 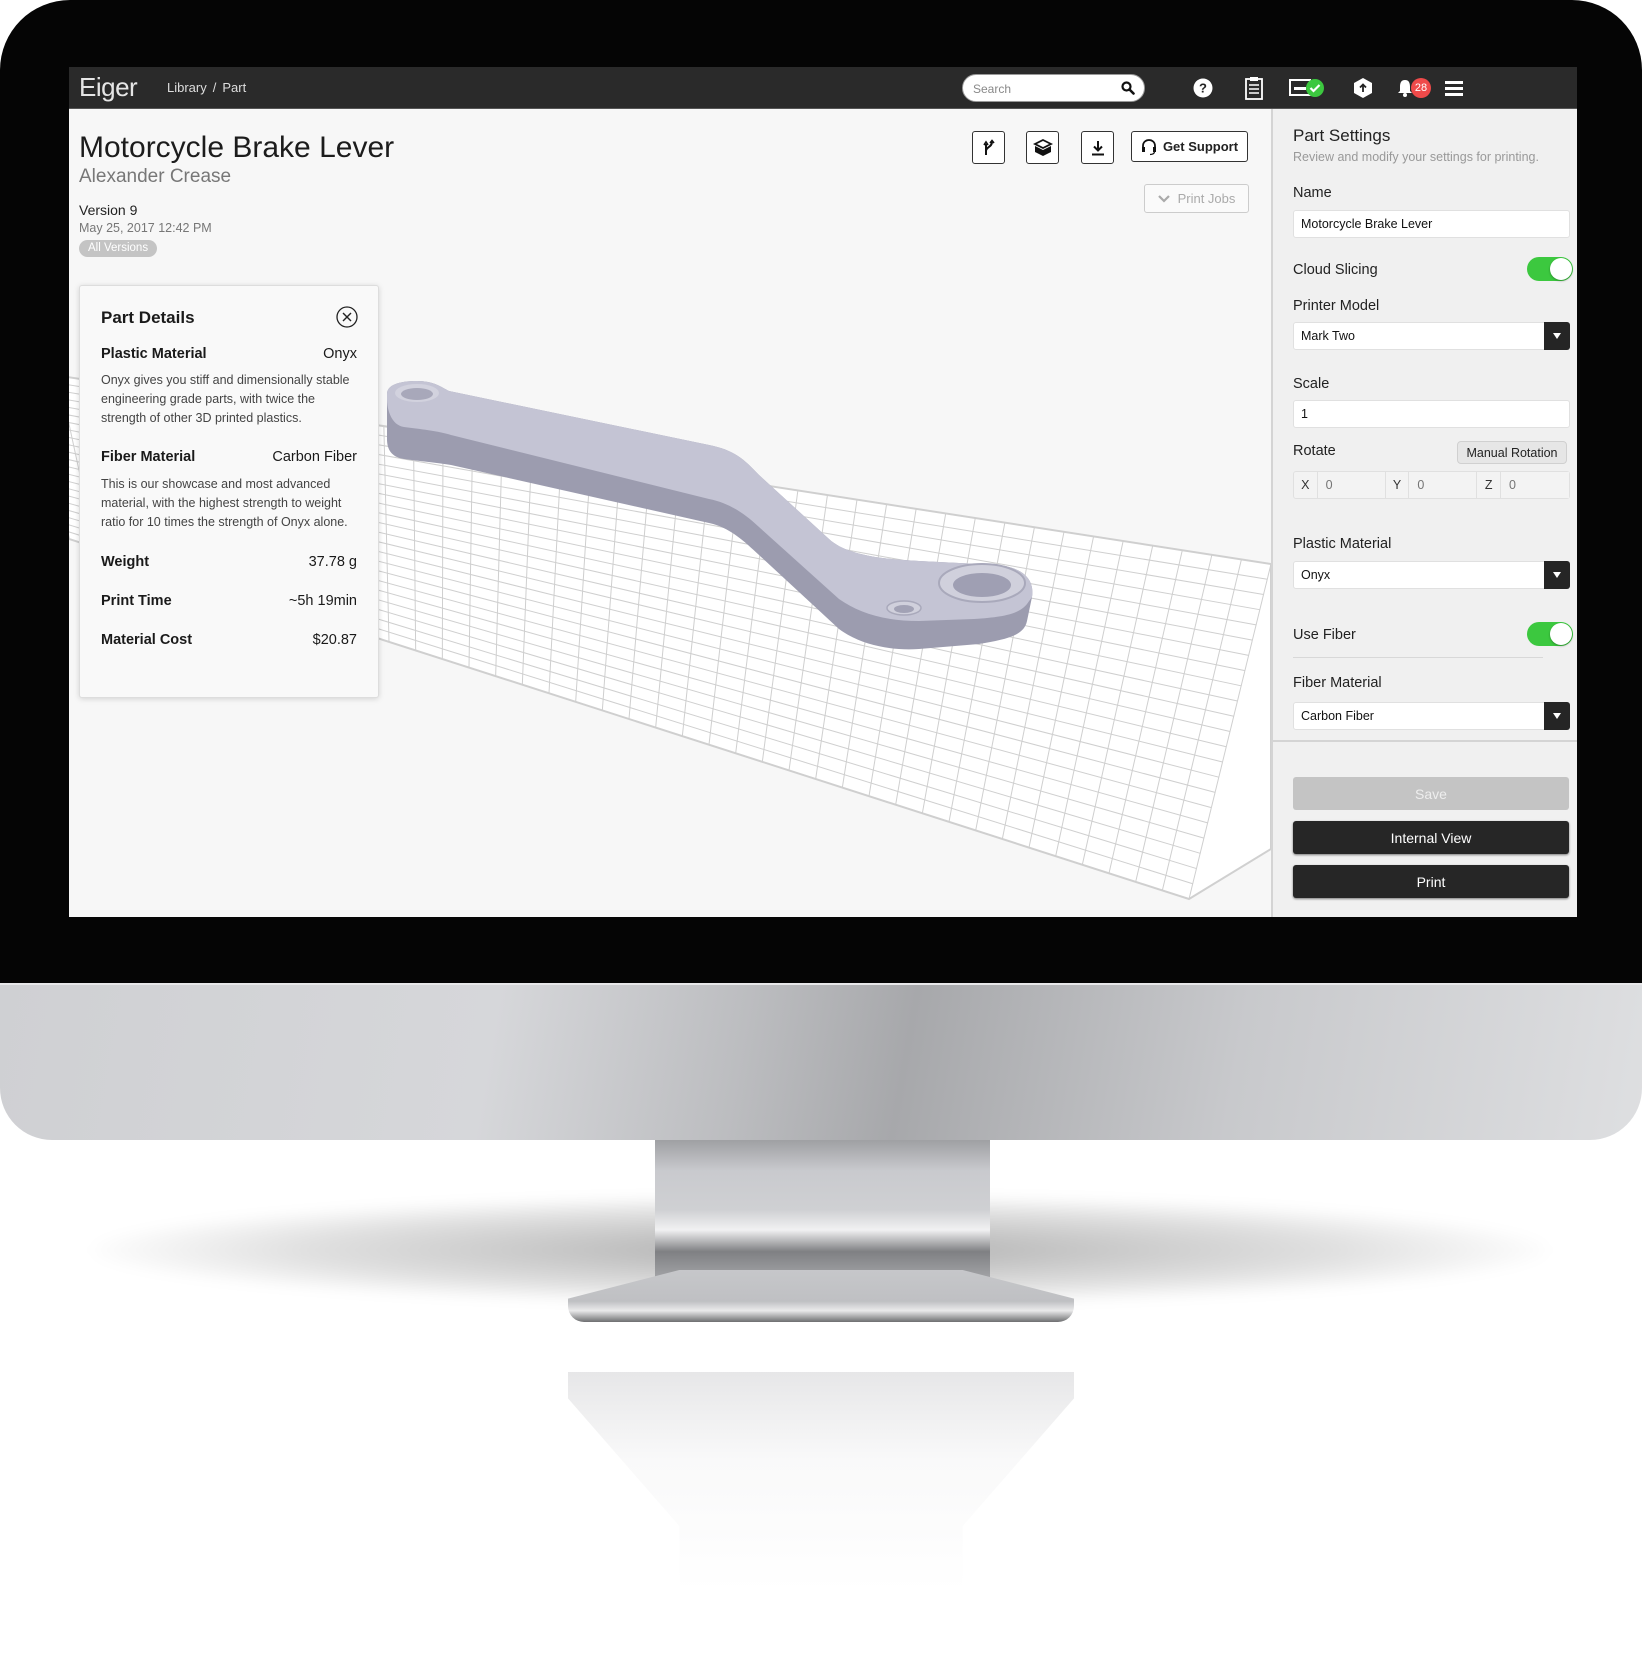 I want to click on rotate-z-label: Z, so click(x=1489, y=485).